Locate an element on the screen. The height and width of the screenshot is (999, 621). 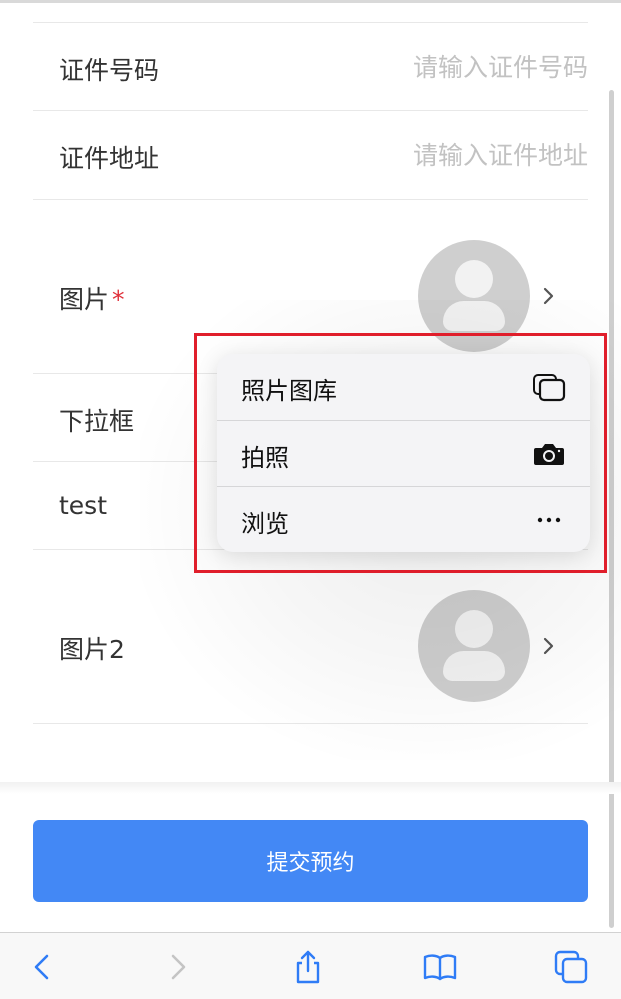
menu-item-label: 浏览 is located at coordinates (265, 524).